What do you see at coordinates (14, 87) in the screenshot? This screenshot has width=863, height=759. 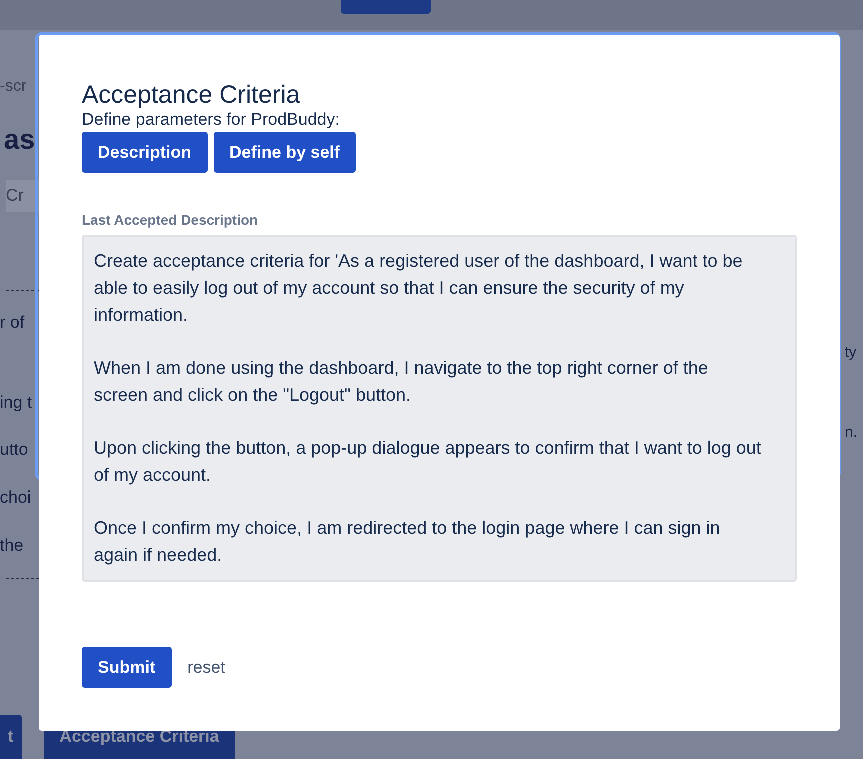 I see `breadcrumb-text: -scr` at bounding box center [14, 87].